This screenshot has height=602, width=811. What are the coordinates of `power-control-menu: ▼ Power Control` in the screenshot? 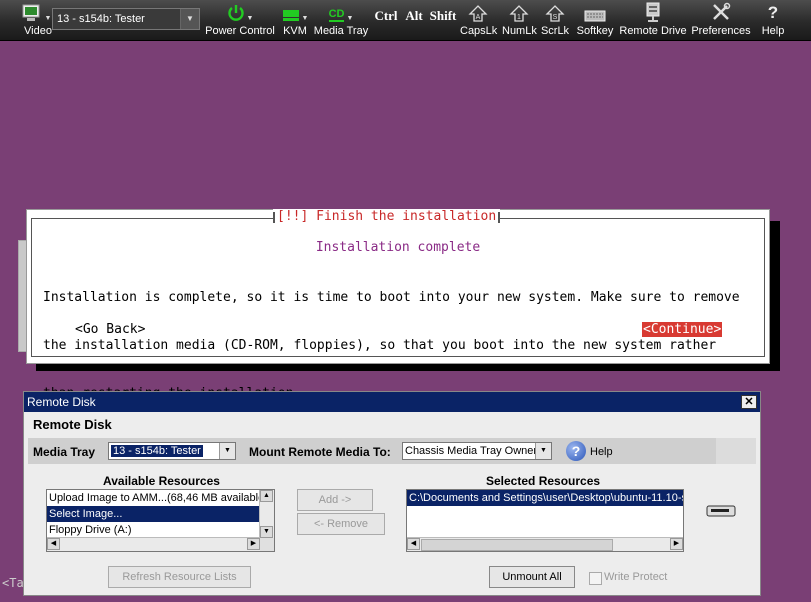 It's located at (240, 20).